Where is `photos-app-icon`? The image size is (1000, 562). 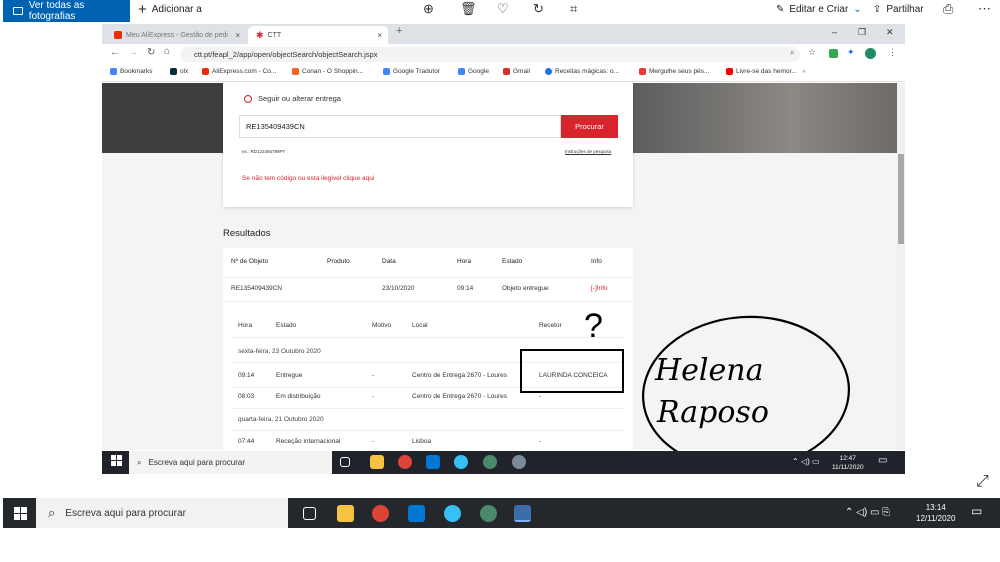 photos-app-icon is located at coordinates (522, 513).